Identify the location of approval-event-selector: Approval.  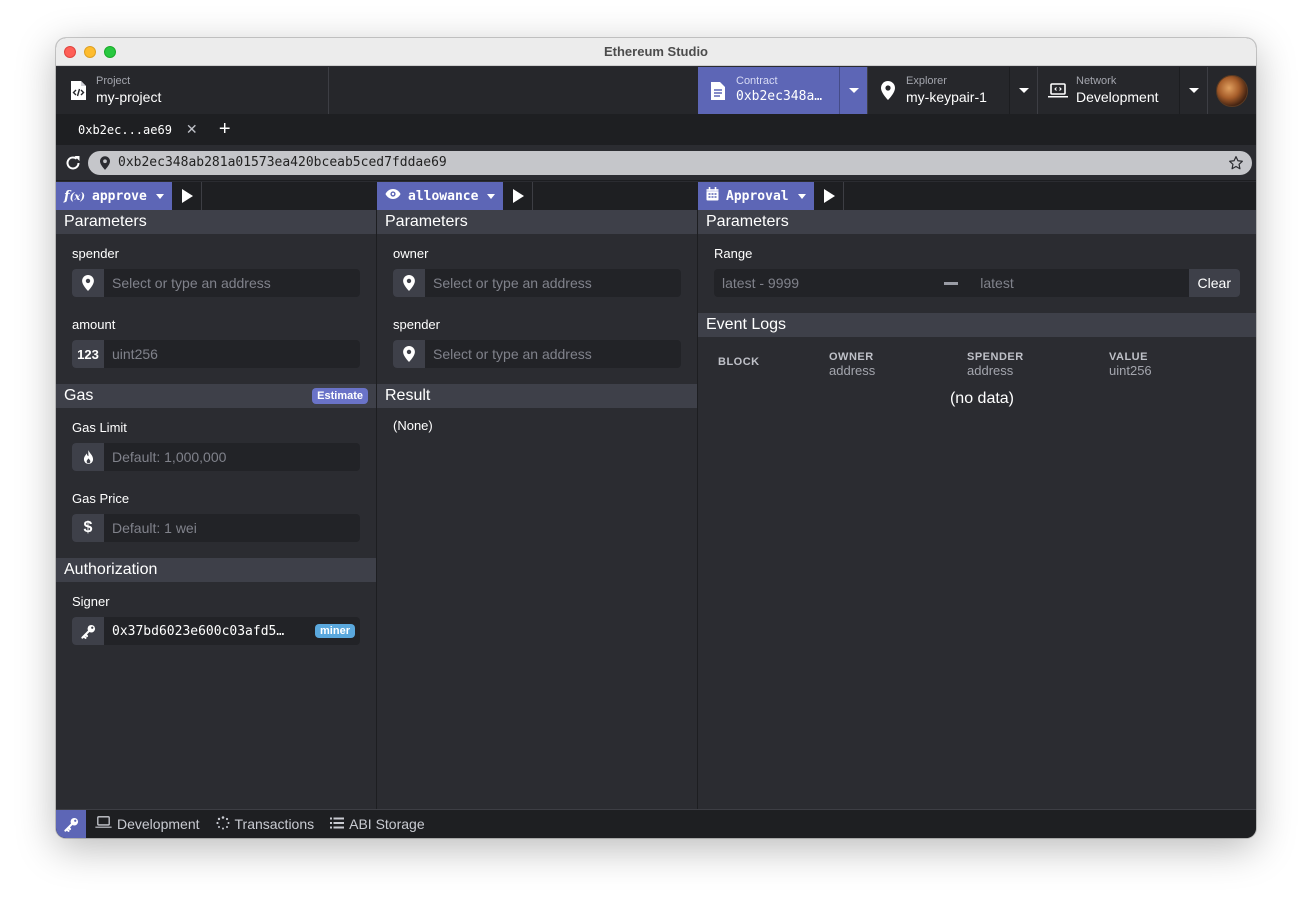
(756, 196).